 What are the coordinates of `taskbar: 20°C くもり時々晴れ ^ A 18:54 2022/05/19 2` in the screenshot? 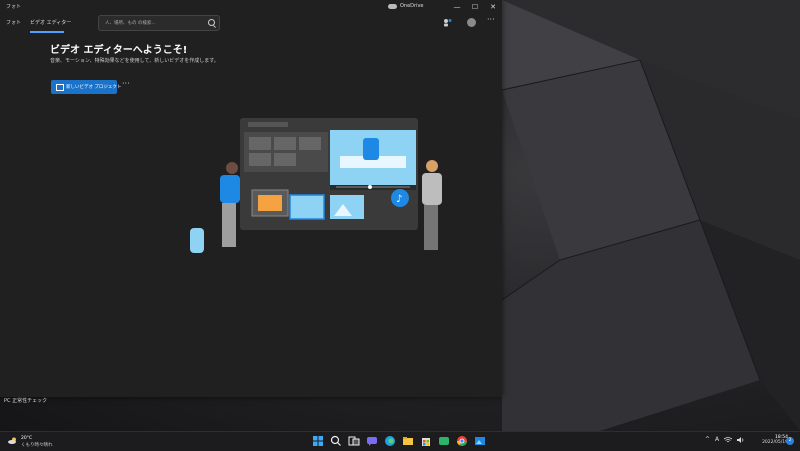 It's located at (400, 441).